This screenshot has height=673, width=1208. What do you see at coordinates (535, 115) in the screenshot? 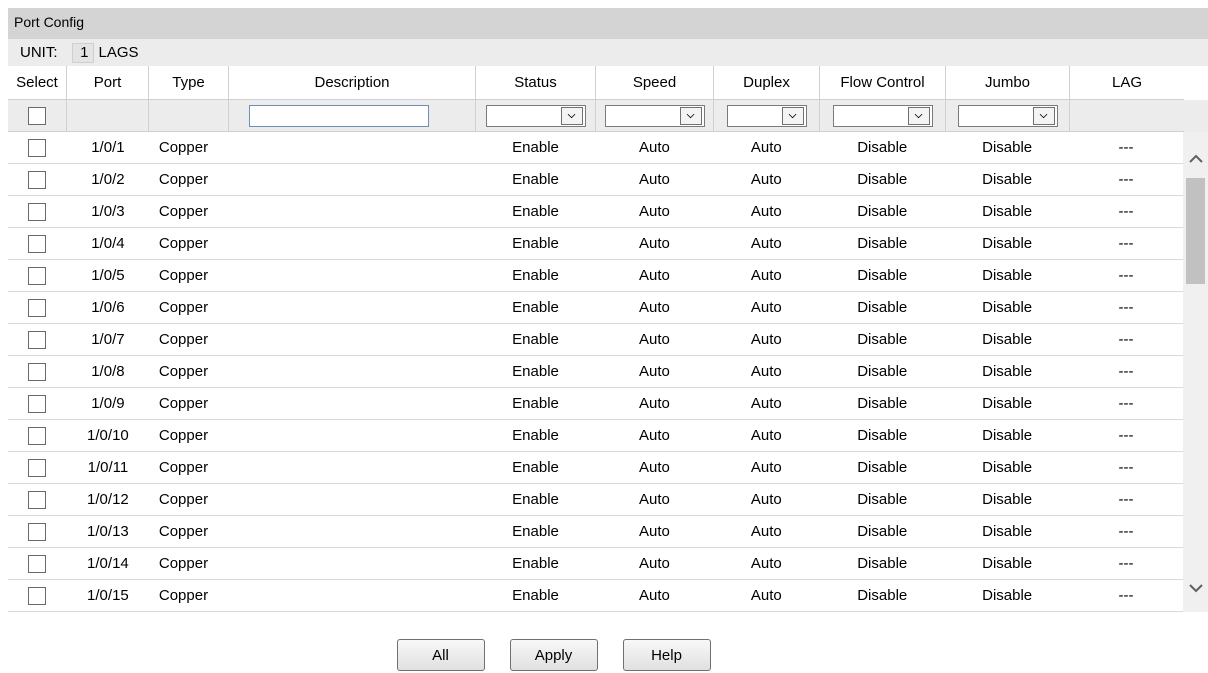
I see `status-select: ⌵` at bounding box center [535, 115].